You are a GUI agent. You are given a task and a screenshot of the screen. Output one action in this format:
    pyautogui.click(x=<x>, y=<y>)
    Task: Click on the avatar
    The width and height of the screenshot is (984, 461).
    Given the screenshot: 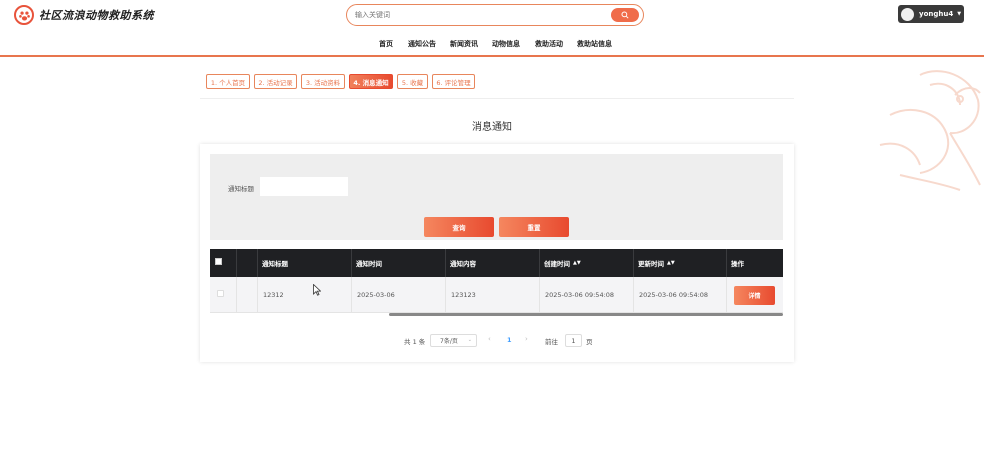 What is the action you would take?
    pyautogui.click(x=907, y=14)
    